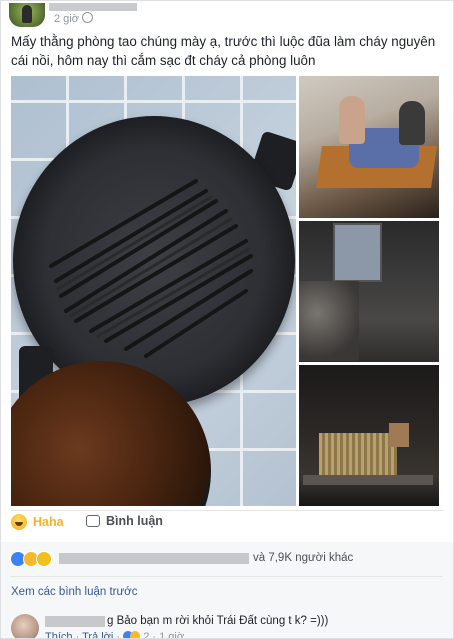  Describe the element at coordinates (97, 634) in the screenshot. I see `comment-reply-link: Trả lời` at that location.